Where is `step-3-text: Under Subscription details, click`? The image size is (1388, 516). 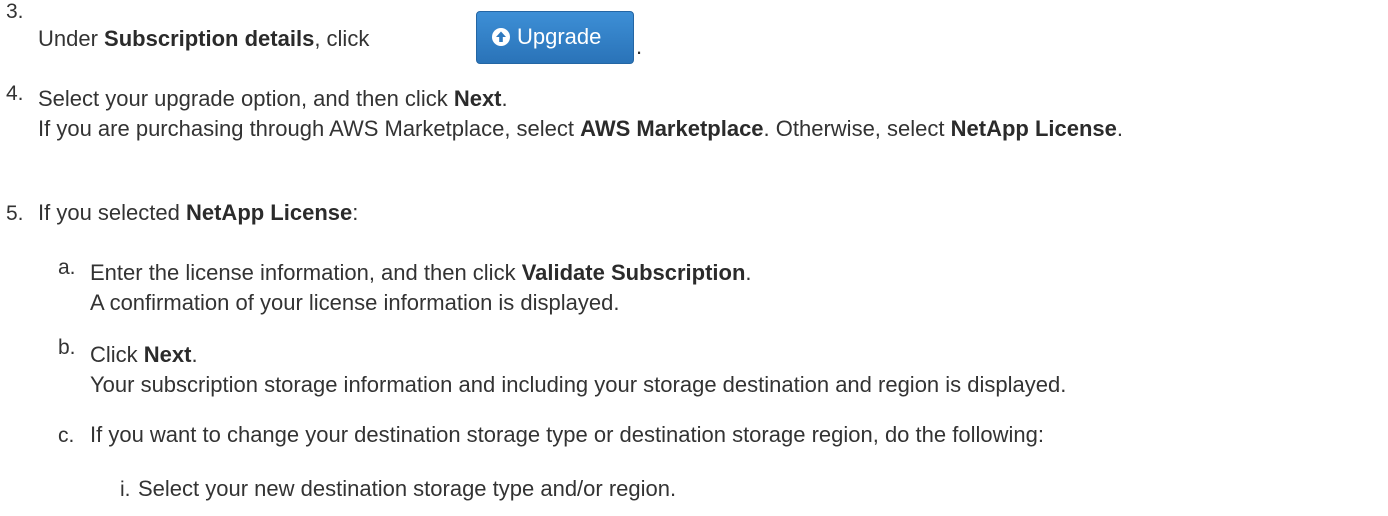
step-3-text: Under Subscription details, click is located at coordinates (204, 38).